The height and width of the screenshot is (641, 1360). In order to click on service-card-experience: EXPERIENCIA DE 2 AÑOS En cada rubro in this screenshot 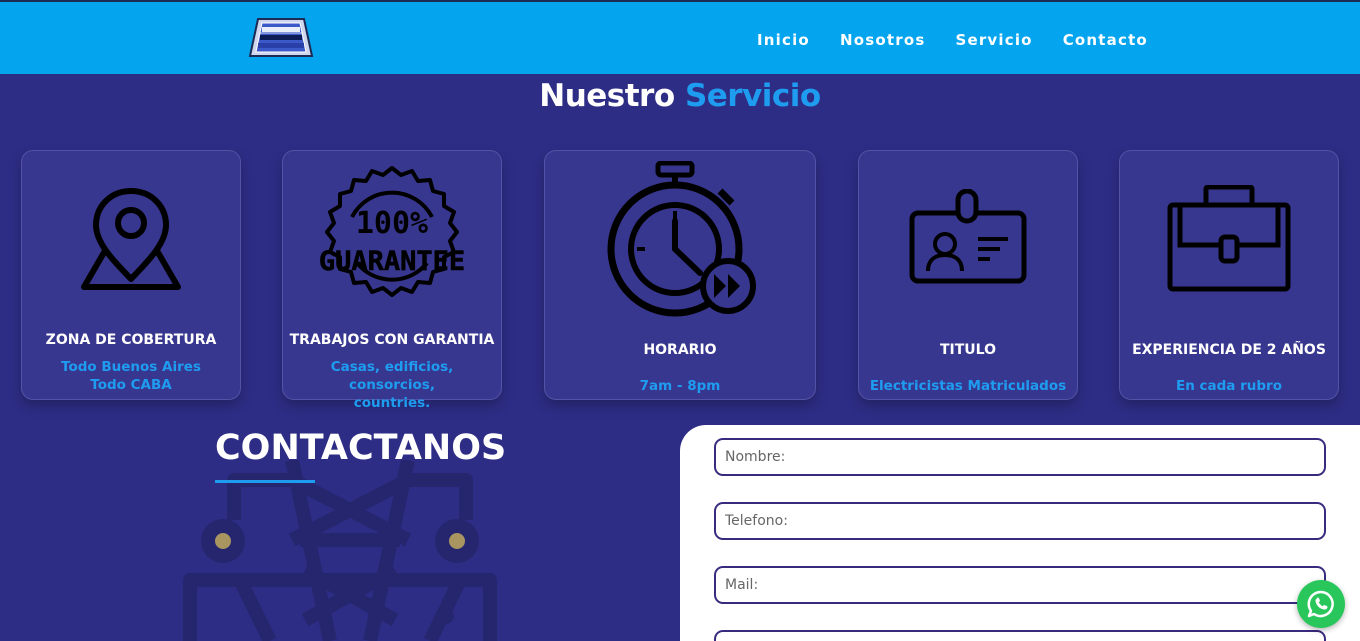, I will do `click(1229, 275)`.